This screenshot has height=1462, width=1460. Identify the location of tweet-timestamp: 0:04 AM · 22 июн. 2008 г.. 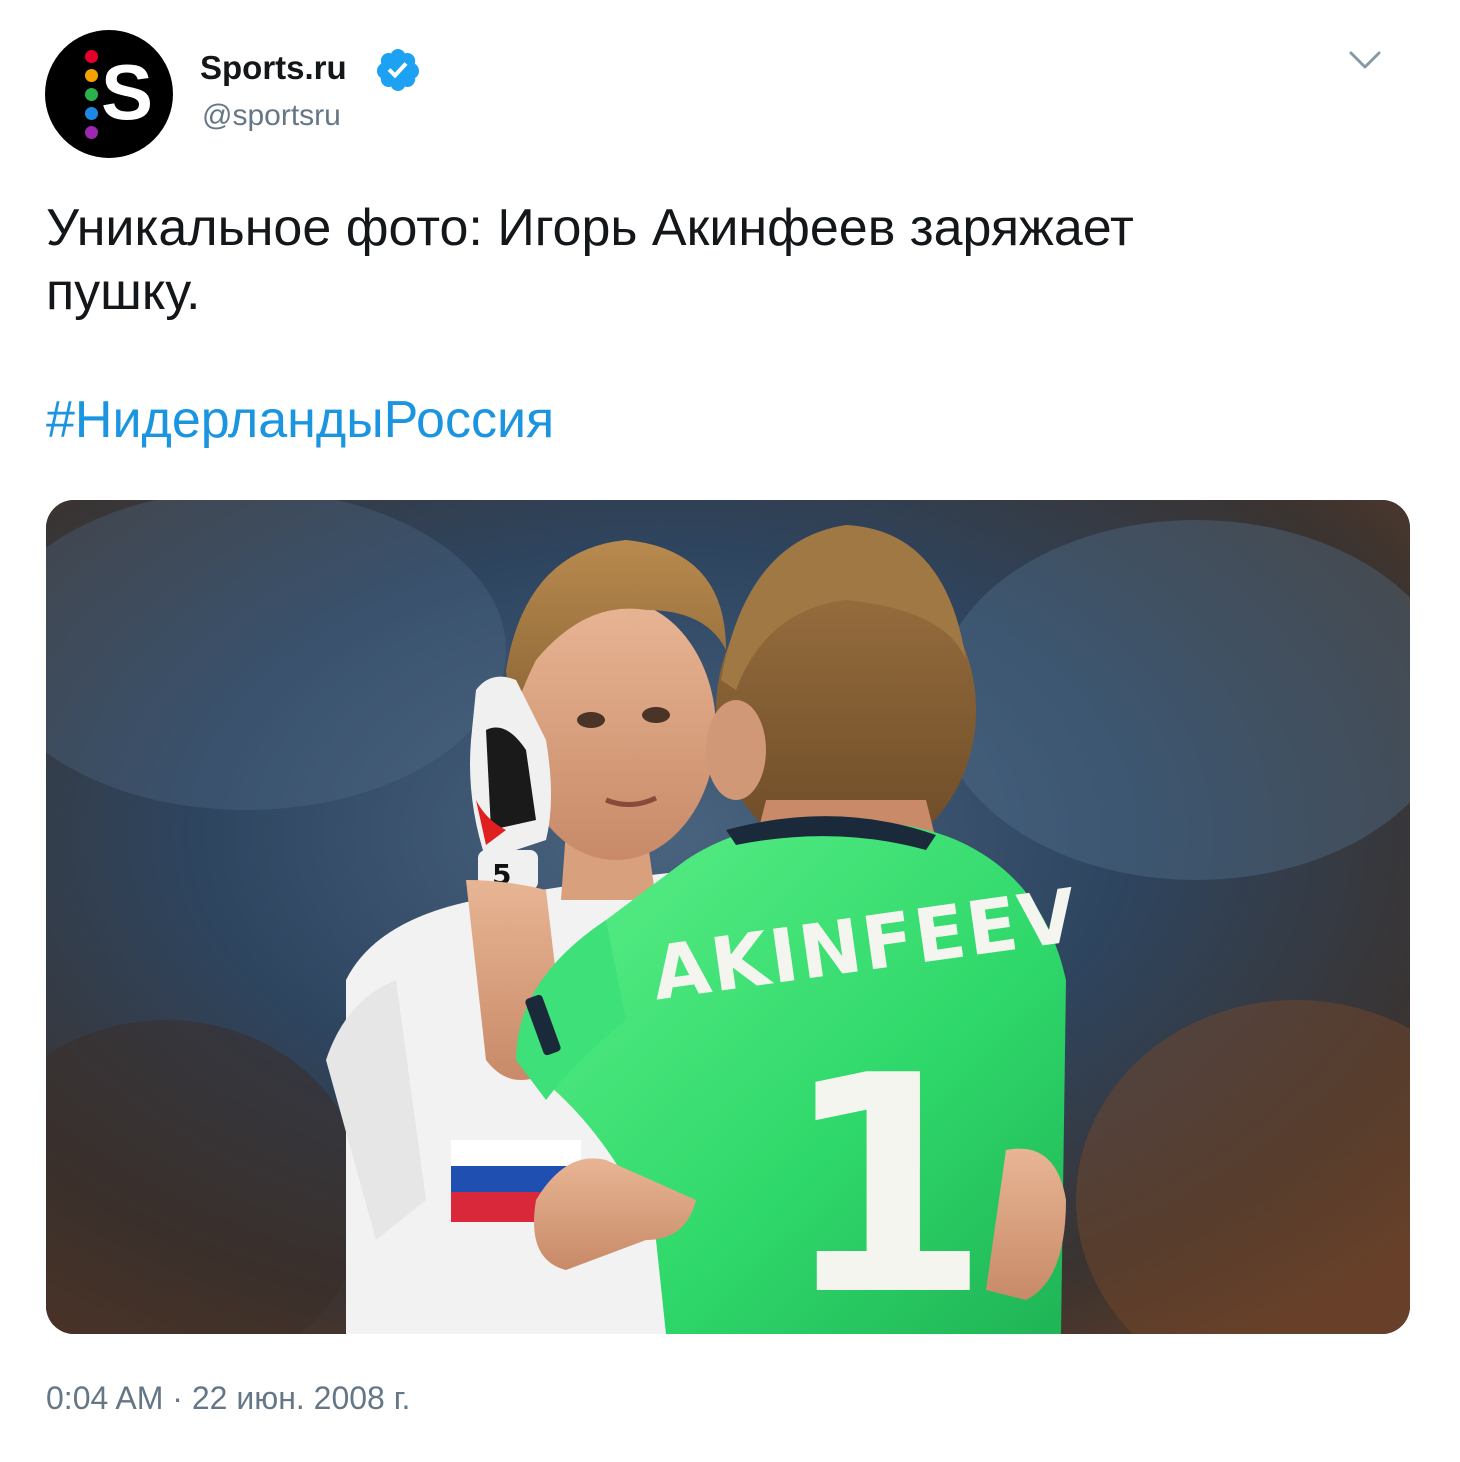
(228, 1398).